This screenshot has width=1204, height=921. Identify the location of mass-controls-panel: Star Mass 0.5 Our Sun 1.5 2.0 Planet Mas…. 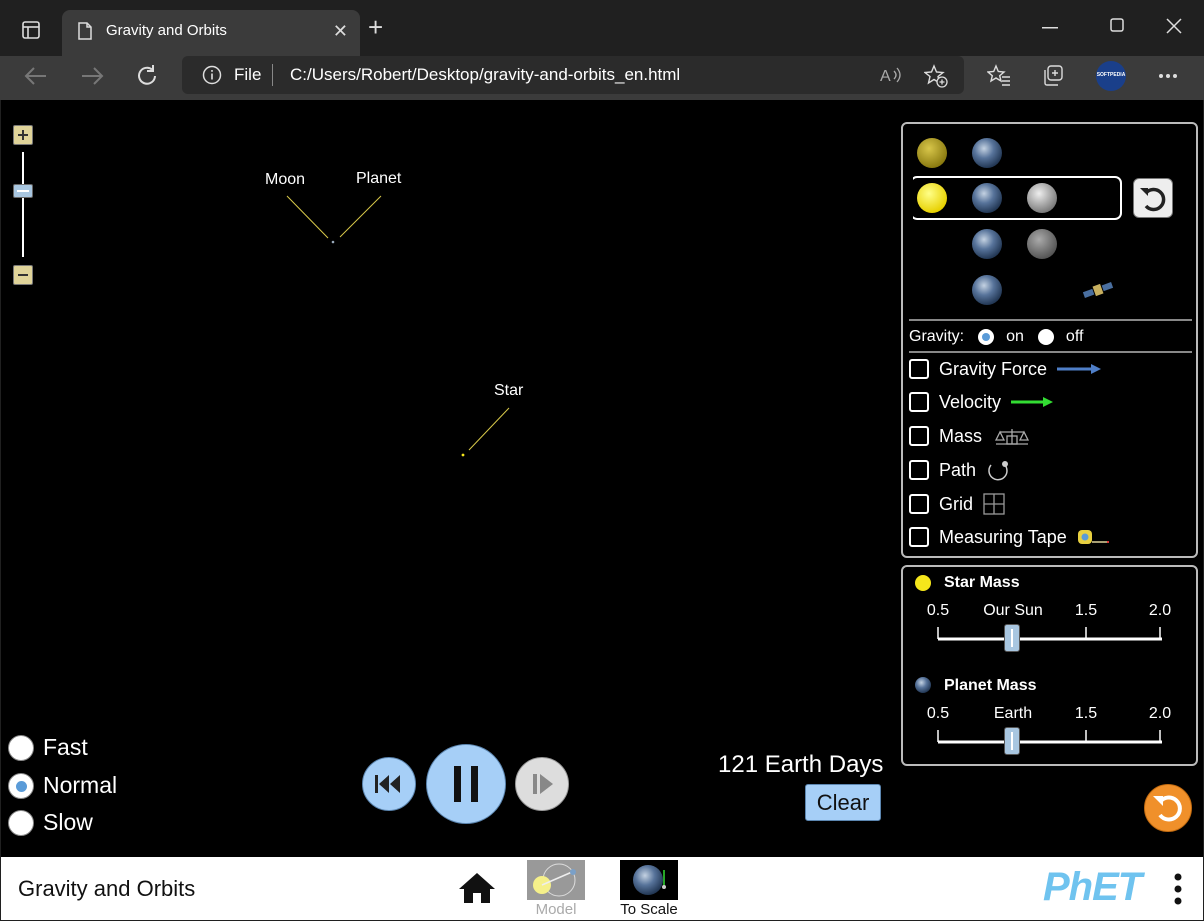
(1049, 665).